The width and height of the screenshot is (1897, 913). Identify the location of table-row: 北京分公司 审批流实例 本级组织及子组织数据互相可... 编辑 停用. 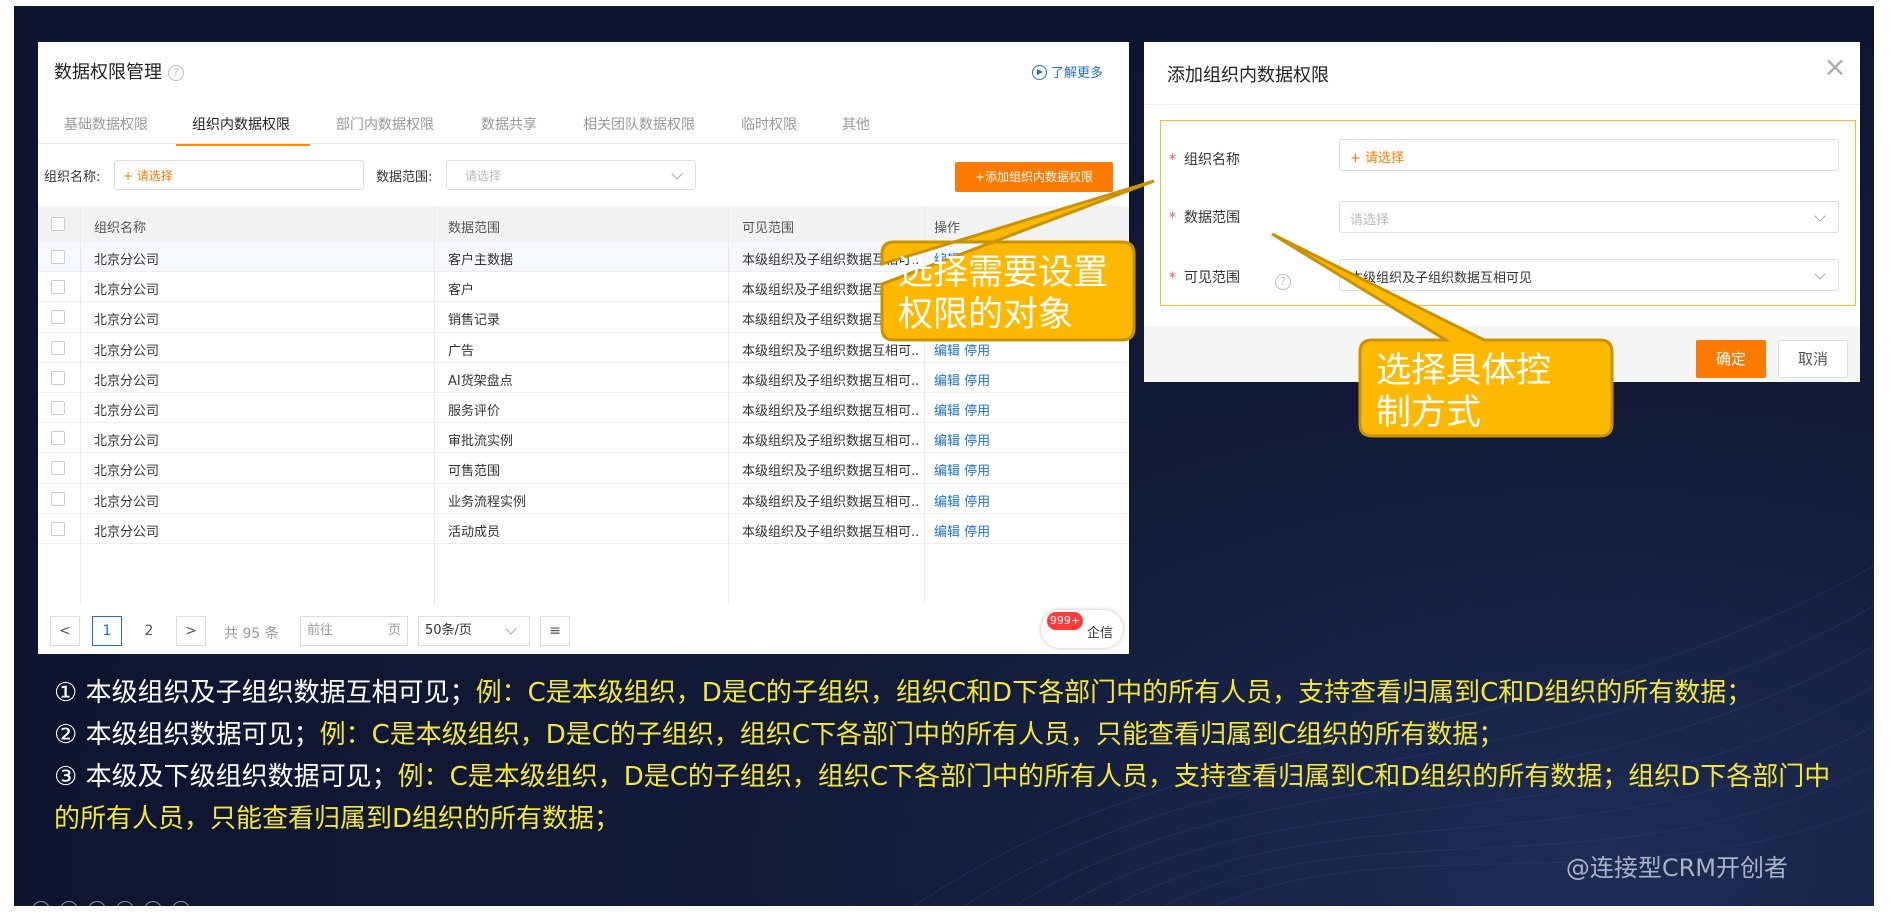
(583, 438).